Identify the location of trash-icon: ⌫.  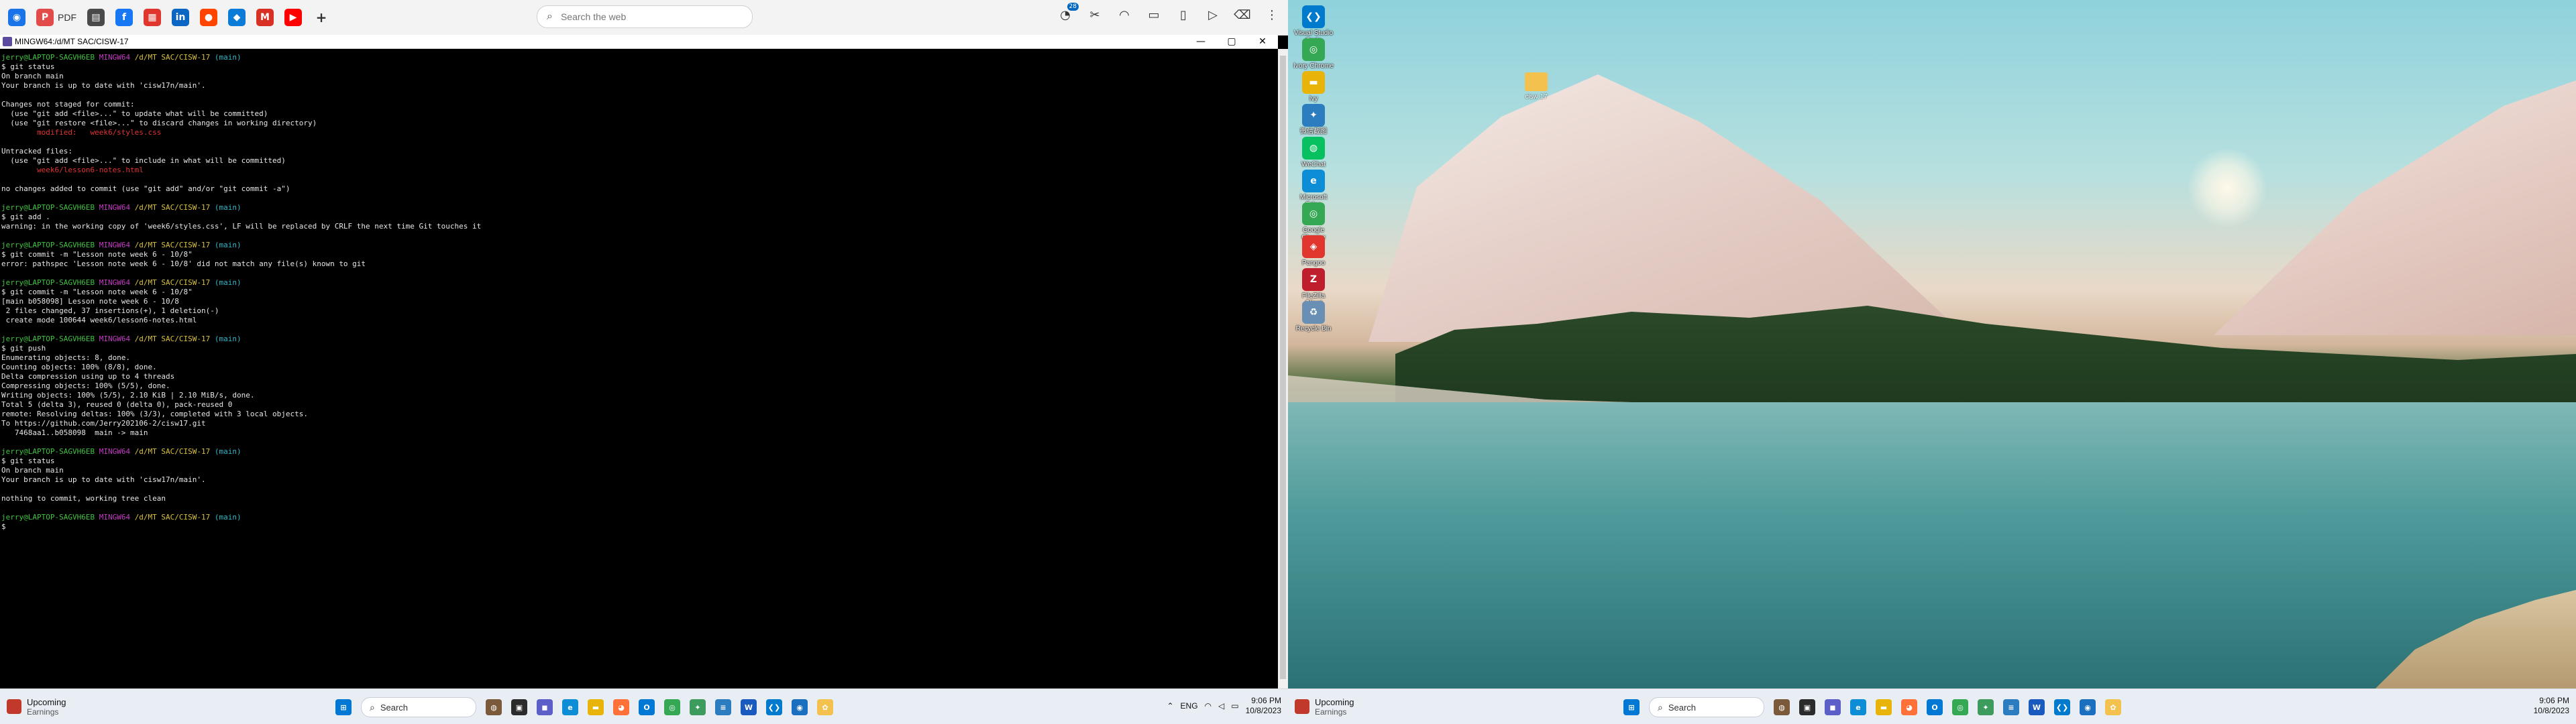
(1242, 15).